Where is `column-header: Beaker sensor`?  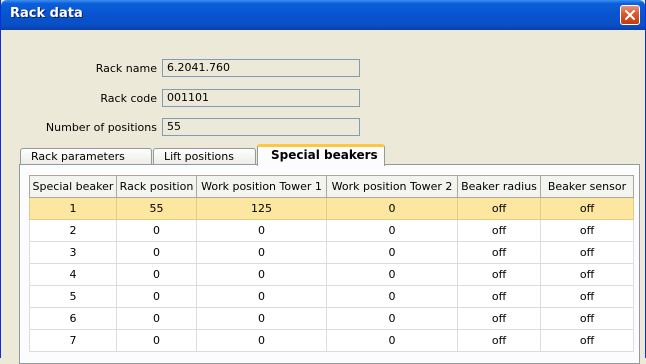
column-header: Beaker sensor is located at coordinates (587, 186).